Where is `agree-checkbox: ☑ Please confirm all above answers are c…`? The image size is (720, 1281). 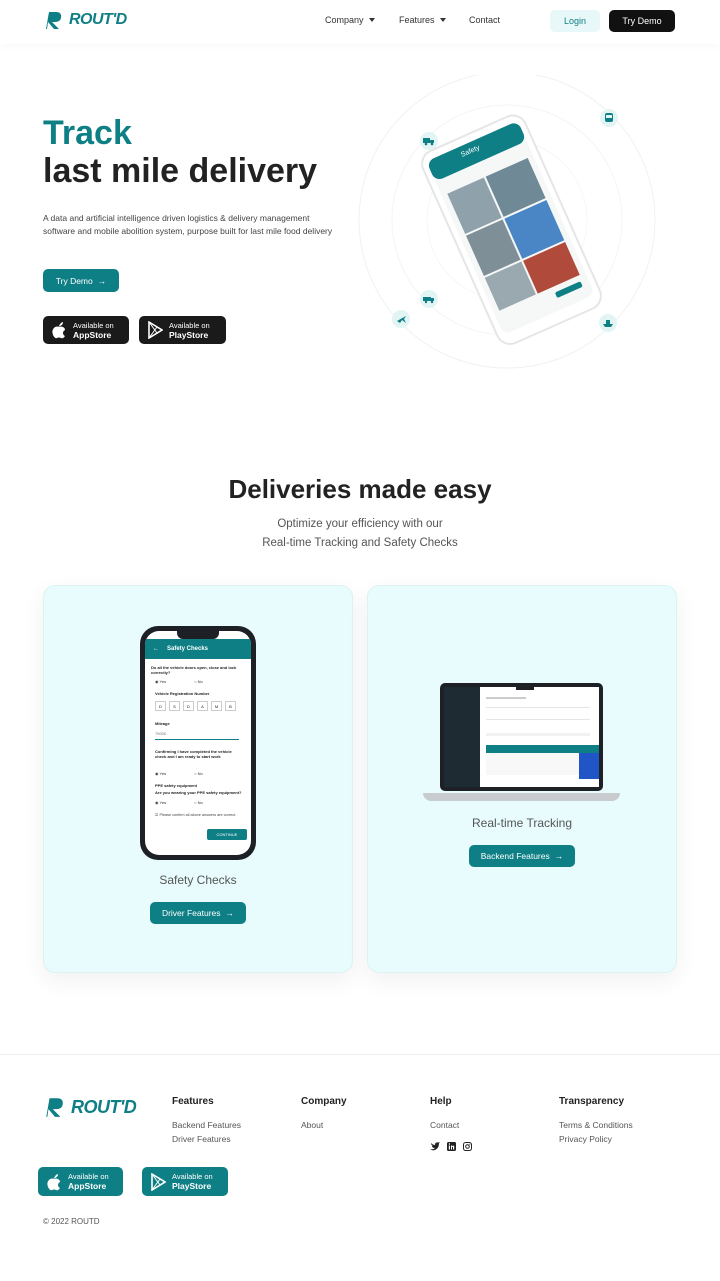 agree-checkbox: ☑ Please confirm all above answers are c… is located at coordinates (198, 815).